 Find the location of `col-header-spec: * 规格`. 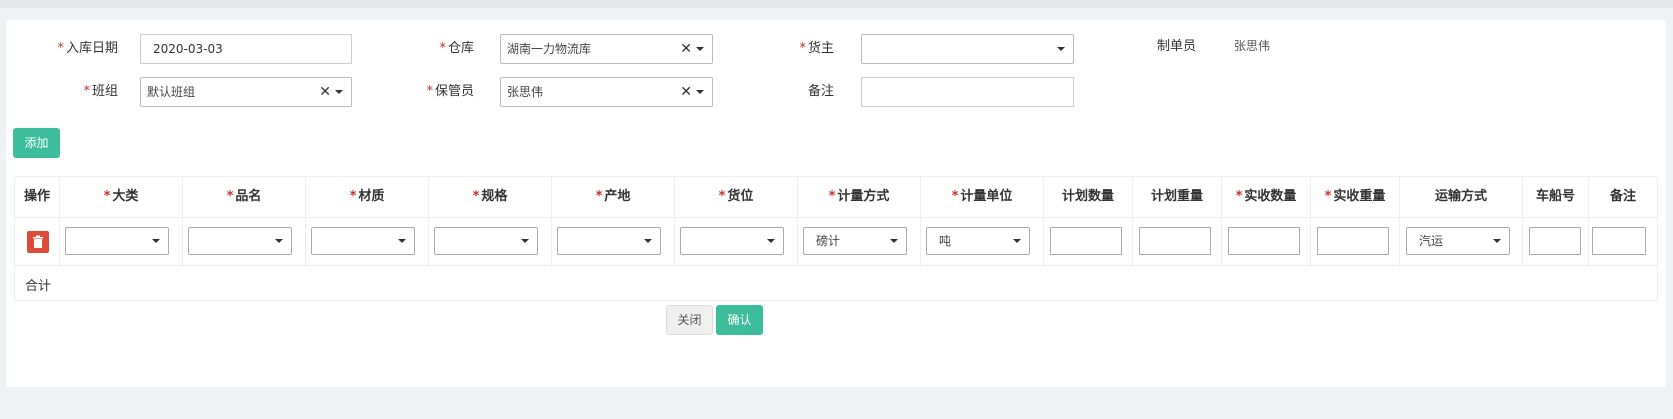

col-header-spec: * 规格 is located at coordinates (490, 197).